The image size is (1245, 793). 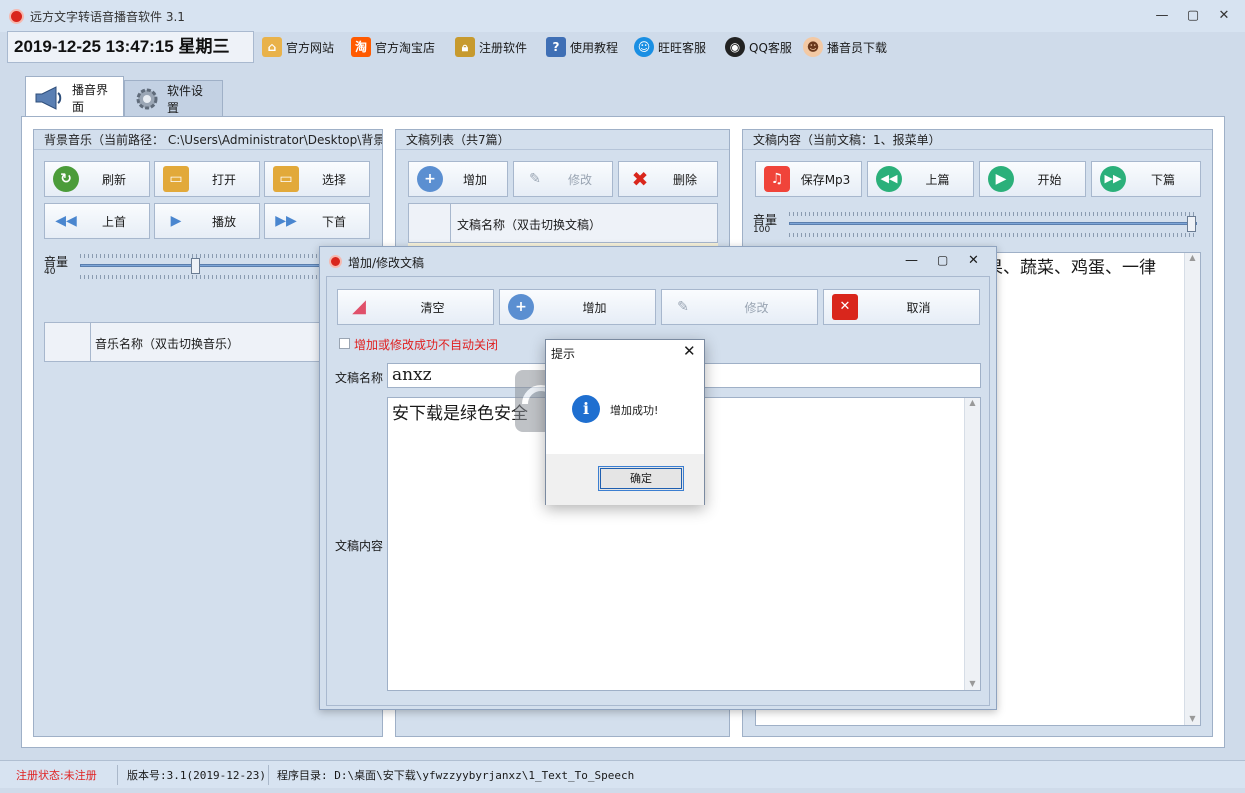 I want to click on info-icon: i, so click(x=586, y=409).